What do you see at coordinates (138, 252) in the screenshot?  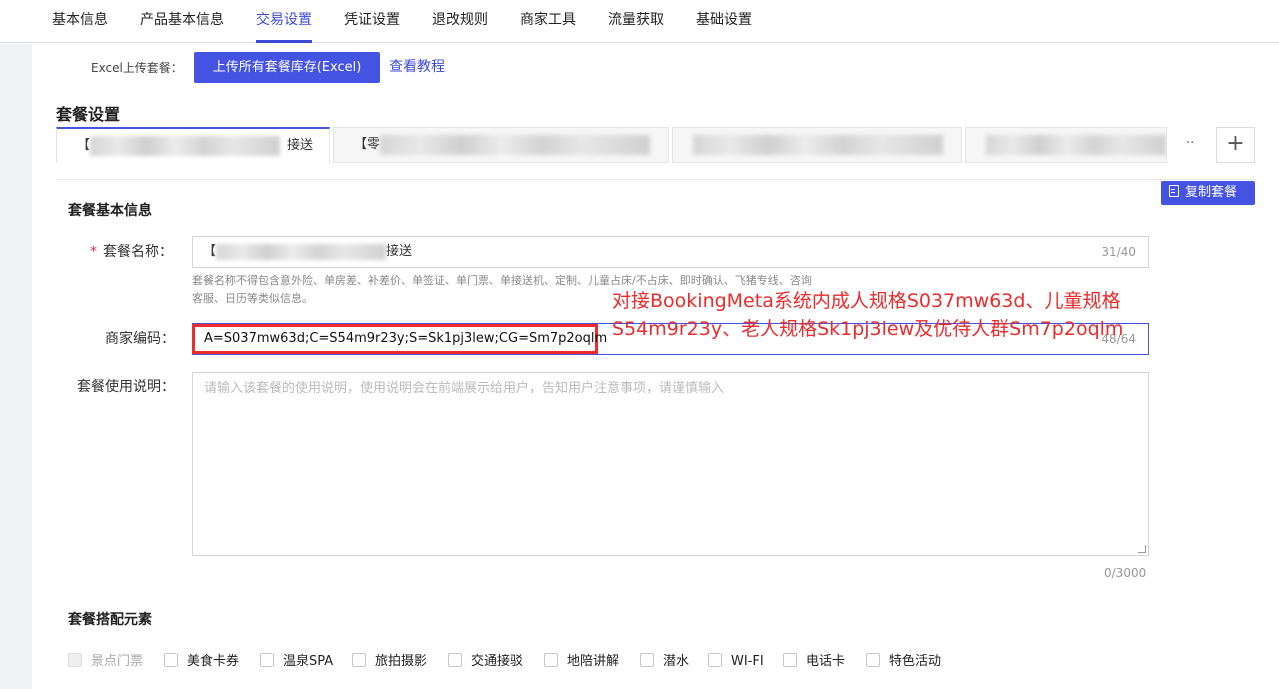 I see `package-name-label-text: 套餐名称：` at bounding box center [138, 252].